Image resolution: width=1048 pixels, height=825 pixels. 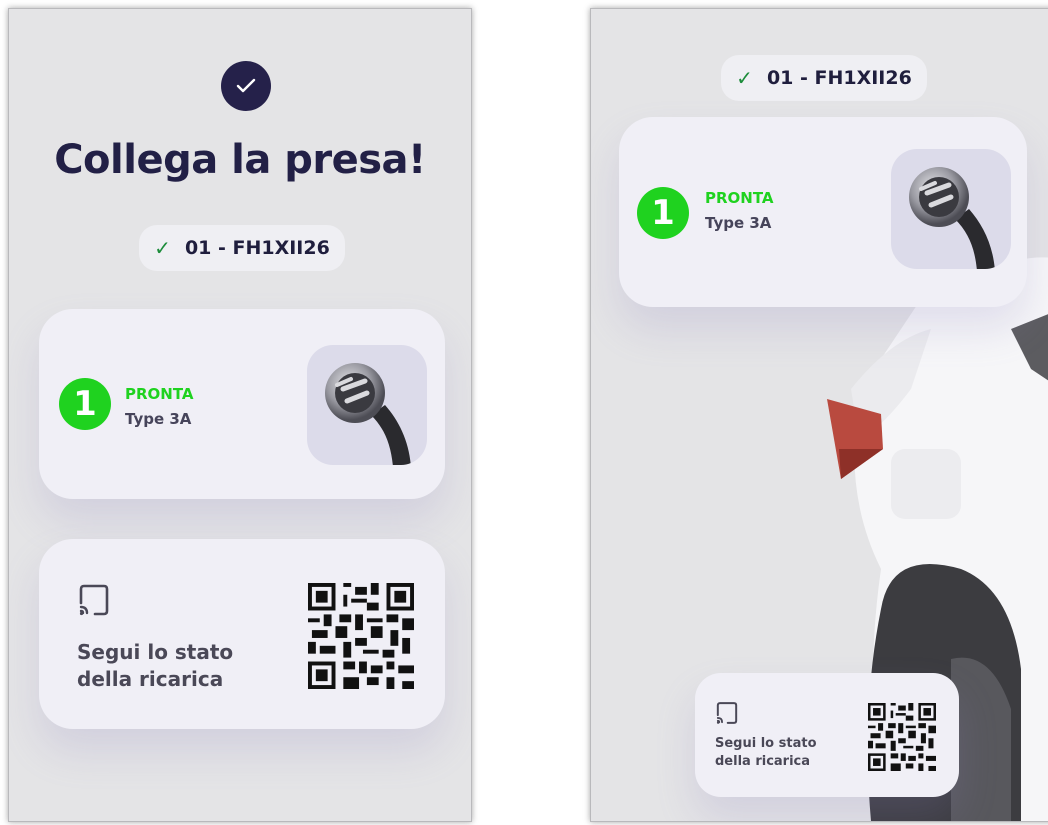 I want to click on page-title: Collega la presa!, so click(x=240, y=160).